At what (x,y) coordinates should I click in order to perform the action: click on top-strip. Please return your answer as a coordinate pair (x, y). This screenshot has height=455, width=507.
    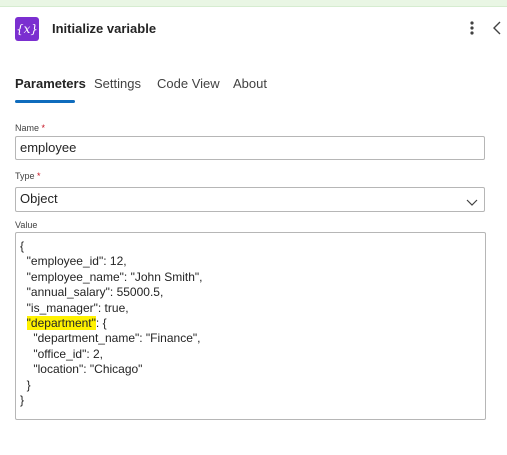
    Looking at the image, I should click on (253, 3).